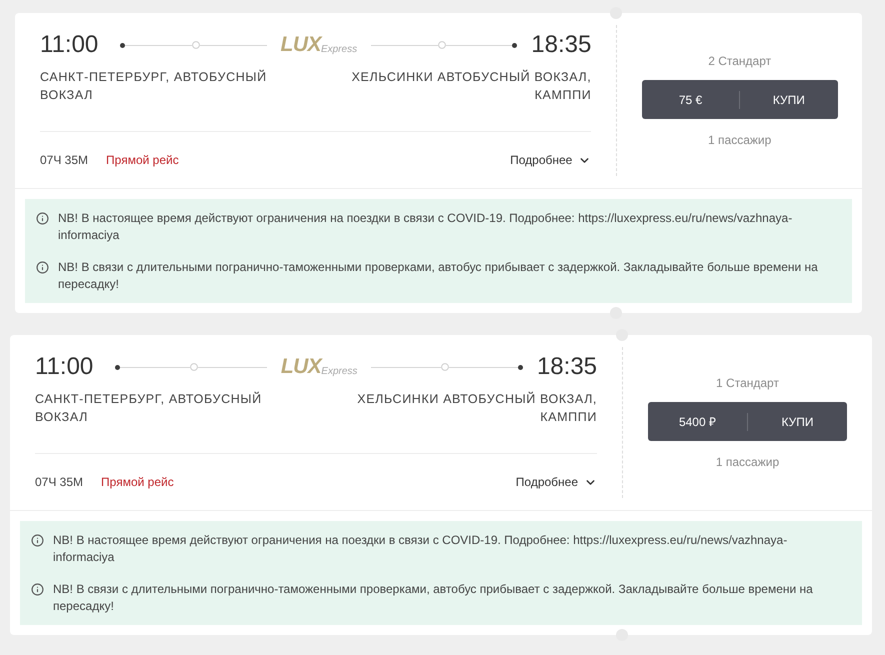 The image size is (885, 655). Describe the element at coordinates (748, 421) in the screenshot. I see `buy-button: 5400 ₽ КУПИ` at that location.